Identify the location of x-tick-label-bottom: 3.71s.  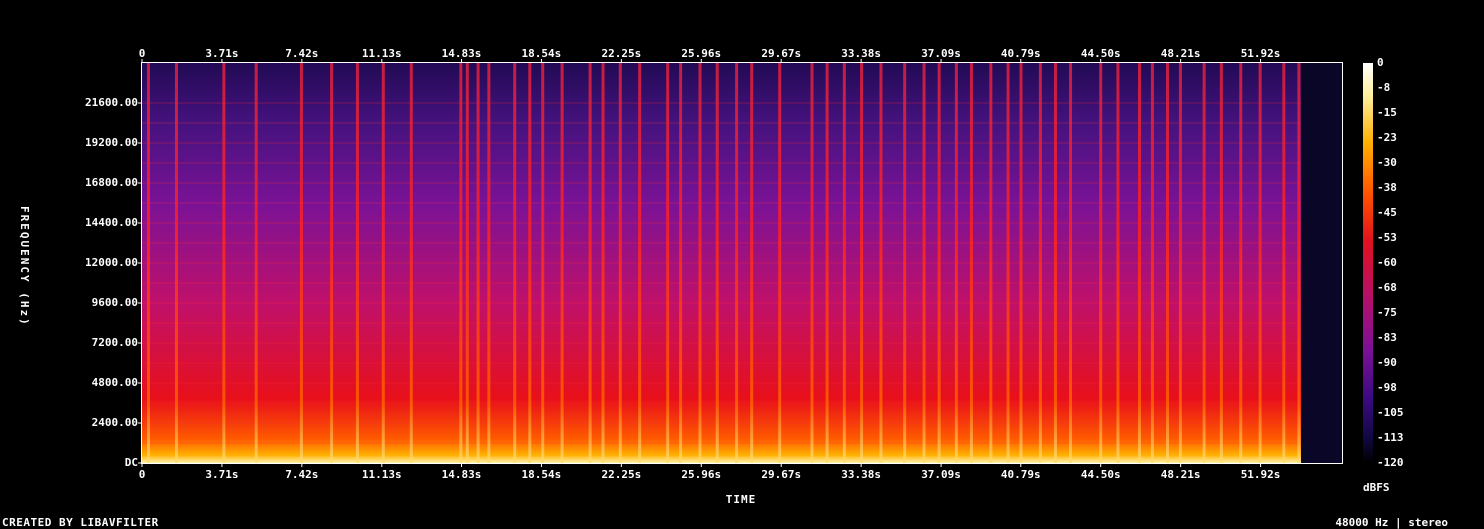
(222, 474).